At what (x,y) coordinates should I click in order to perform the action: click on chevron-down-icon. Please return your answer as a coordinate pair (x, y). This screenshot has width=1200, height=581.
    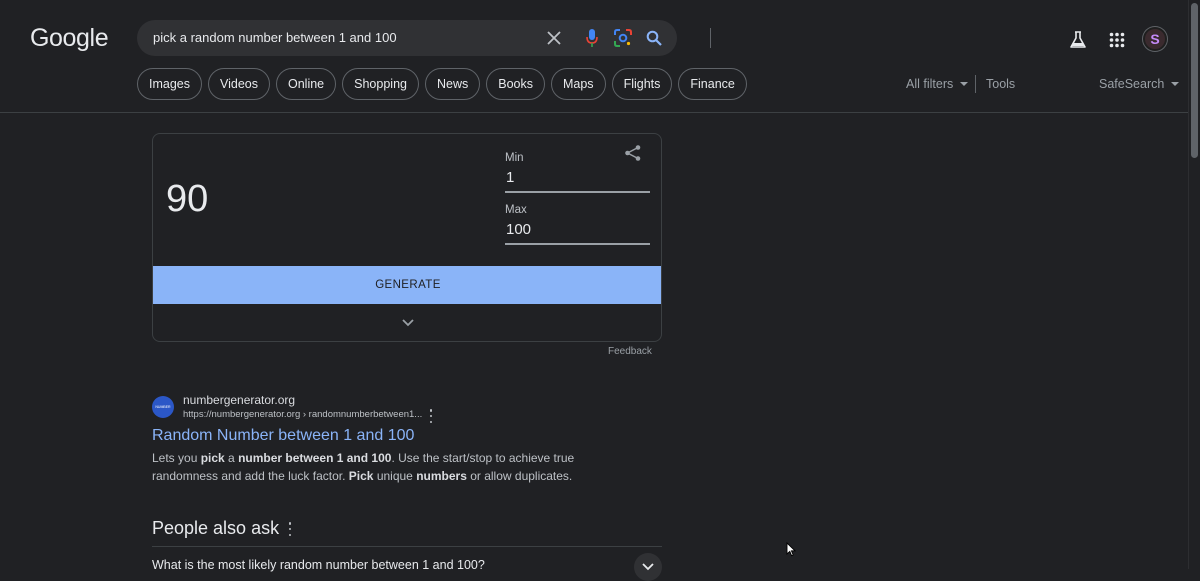
    Looking at the image, I should click on (648, 567).